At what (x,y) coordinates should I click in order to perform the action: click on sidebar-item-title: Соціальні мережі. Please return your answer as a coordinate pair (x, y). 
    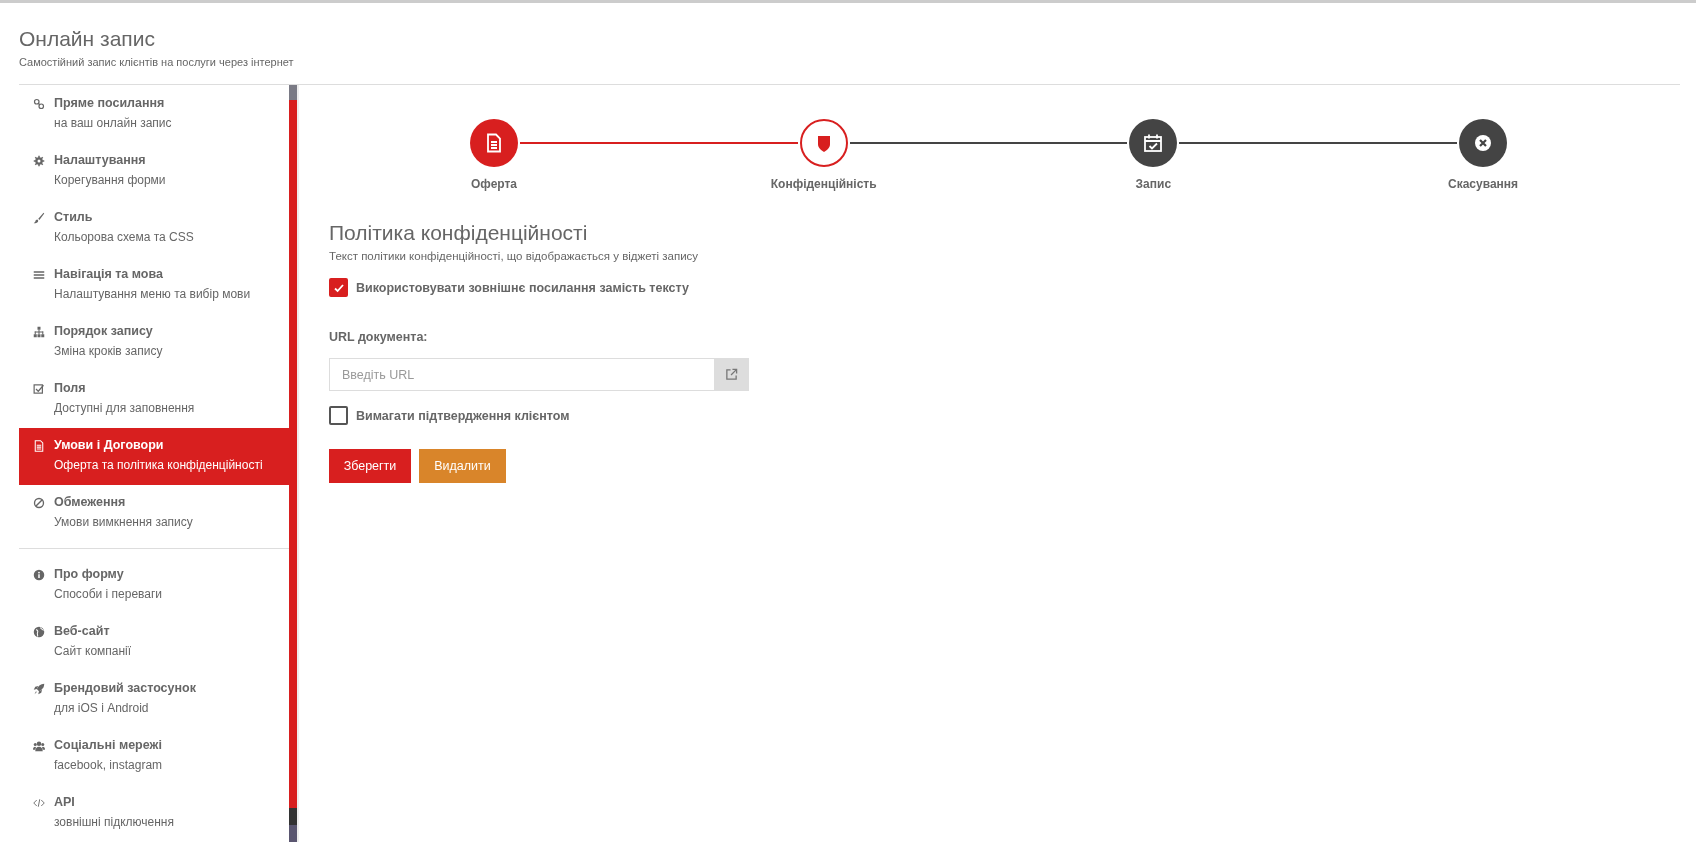
    Looking at the image, I should click on (108, 745).